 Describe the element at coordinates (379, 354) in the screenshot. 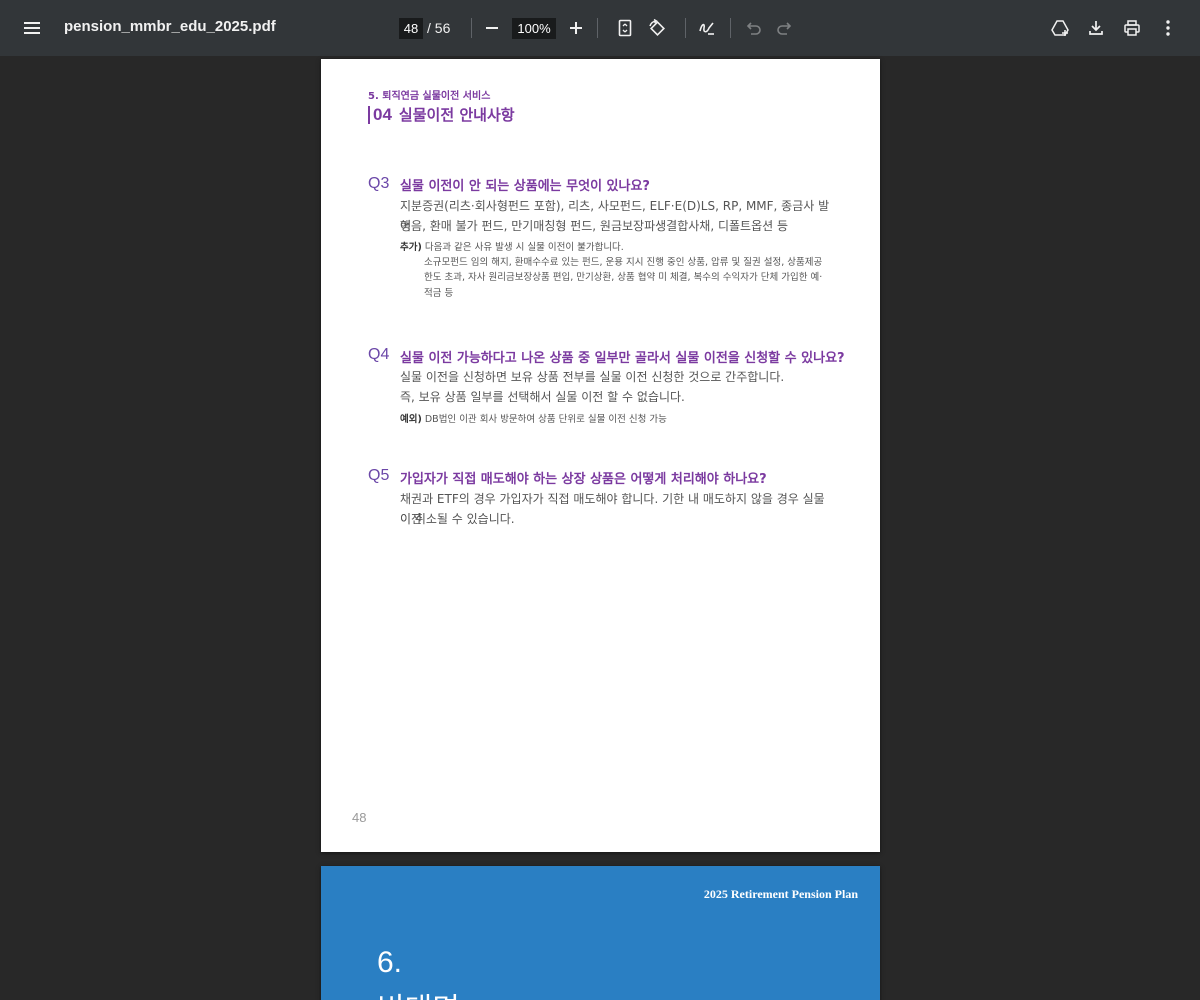

I see `question-label-q4: Q4` at that location.